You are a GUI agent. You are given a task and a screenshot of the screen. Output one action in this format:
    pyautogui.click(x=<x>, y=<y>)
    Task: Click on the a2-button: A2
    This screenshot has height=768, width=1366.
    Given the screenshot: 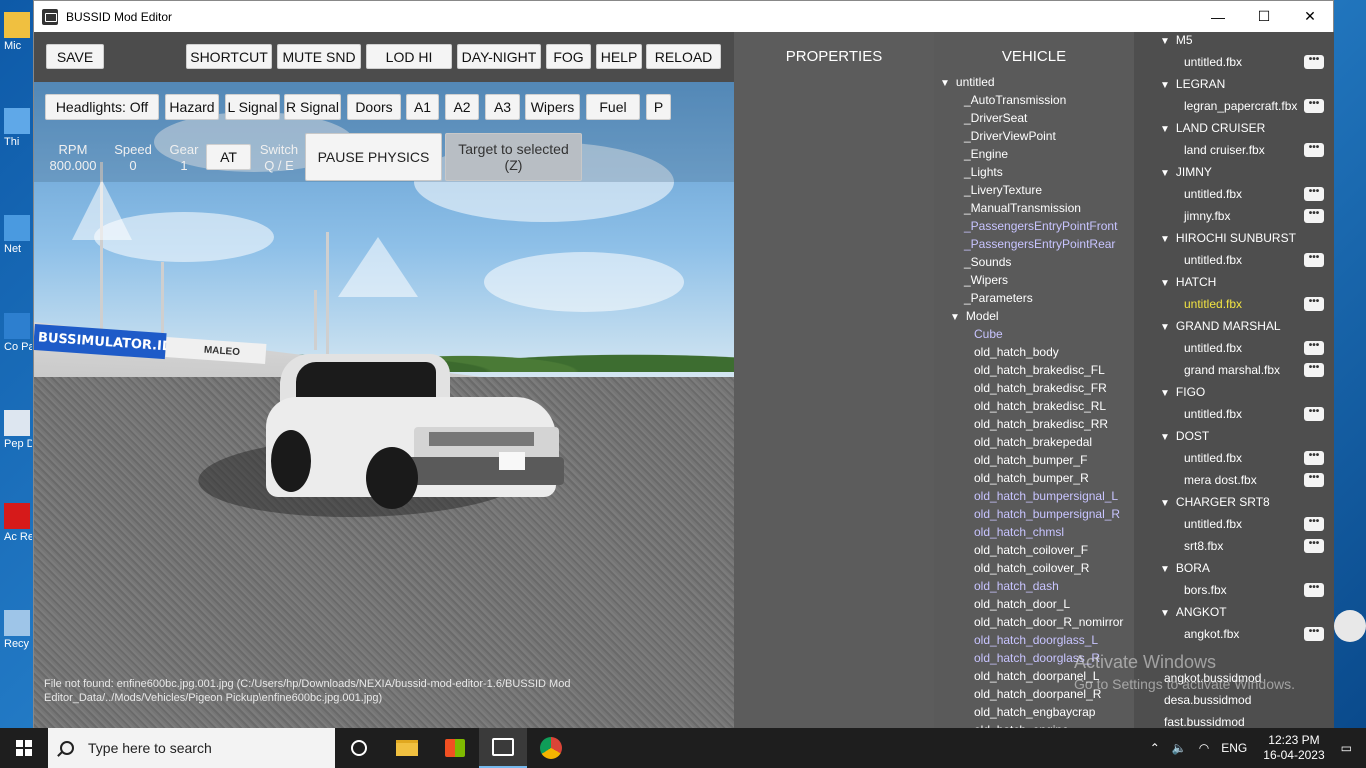 What is the action you would take?
    pyautogui.click(x=462, y=107)
    